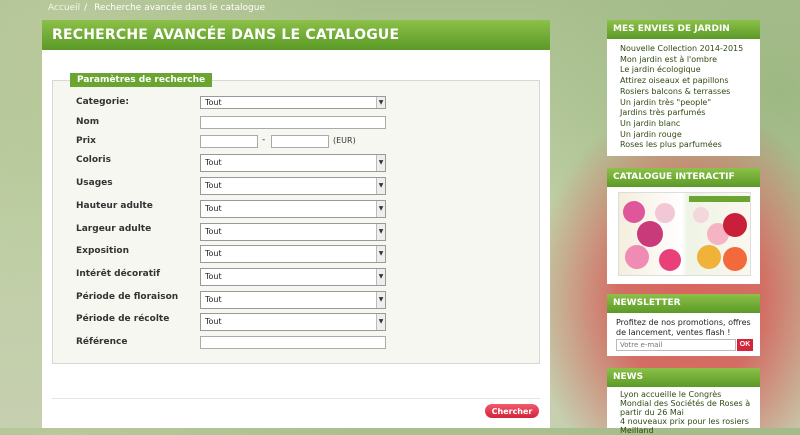  What do you see at coordinates (300, 141) in the screenshot?
I see `prix-to-input` at bounding box center [300, 141].